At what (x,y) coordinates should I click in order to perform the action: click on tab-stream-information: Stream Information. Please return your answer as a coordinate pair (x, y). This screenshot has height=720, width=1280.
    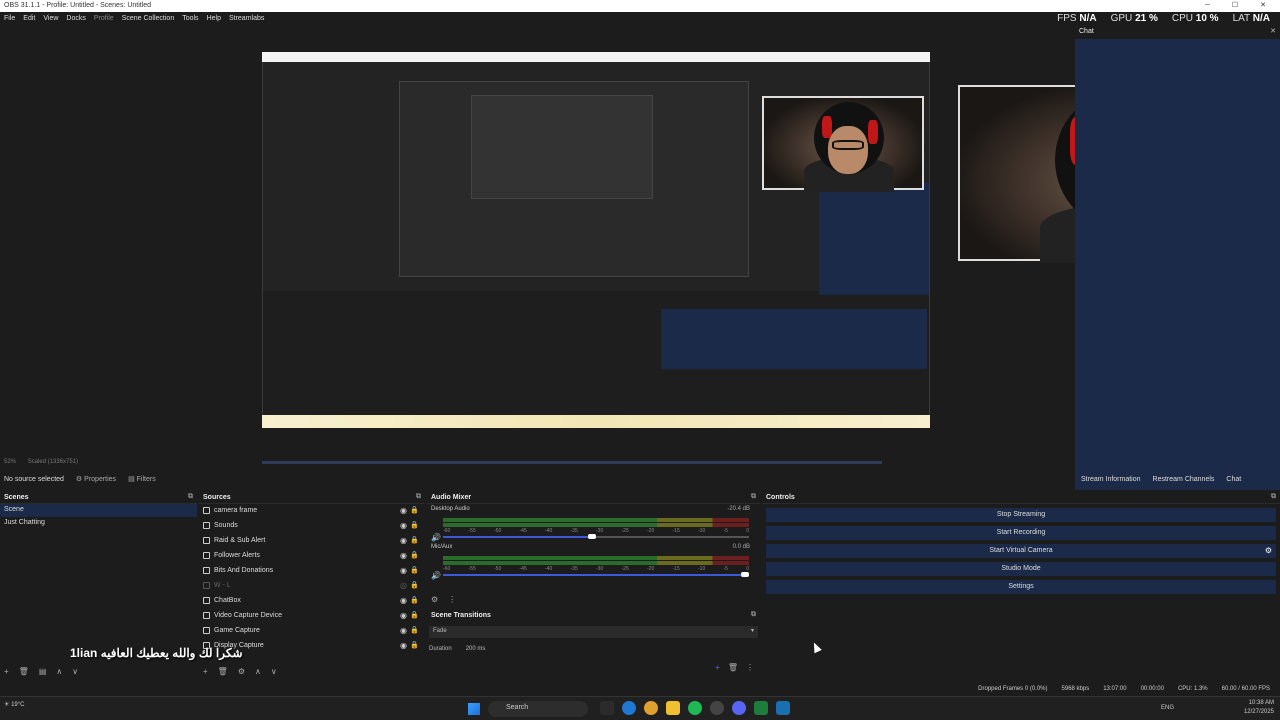
    Looking at the image, I should click on (1111, 481).